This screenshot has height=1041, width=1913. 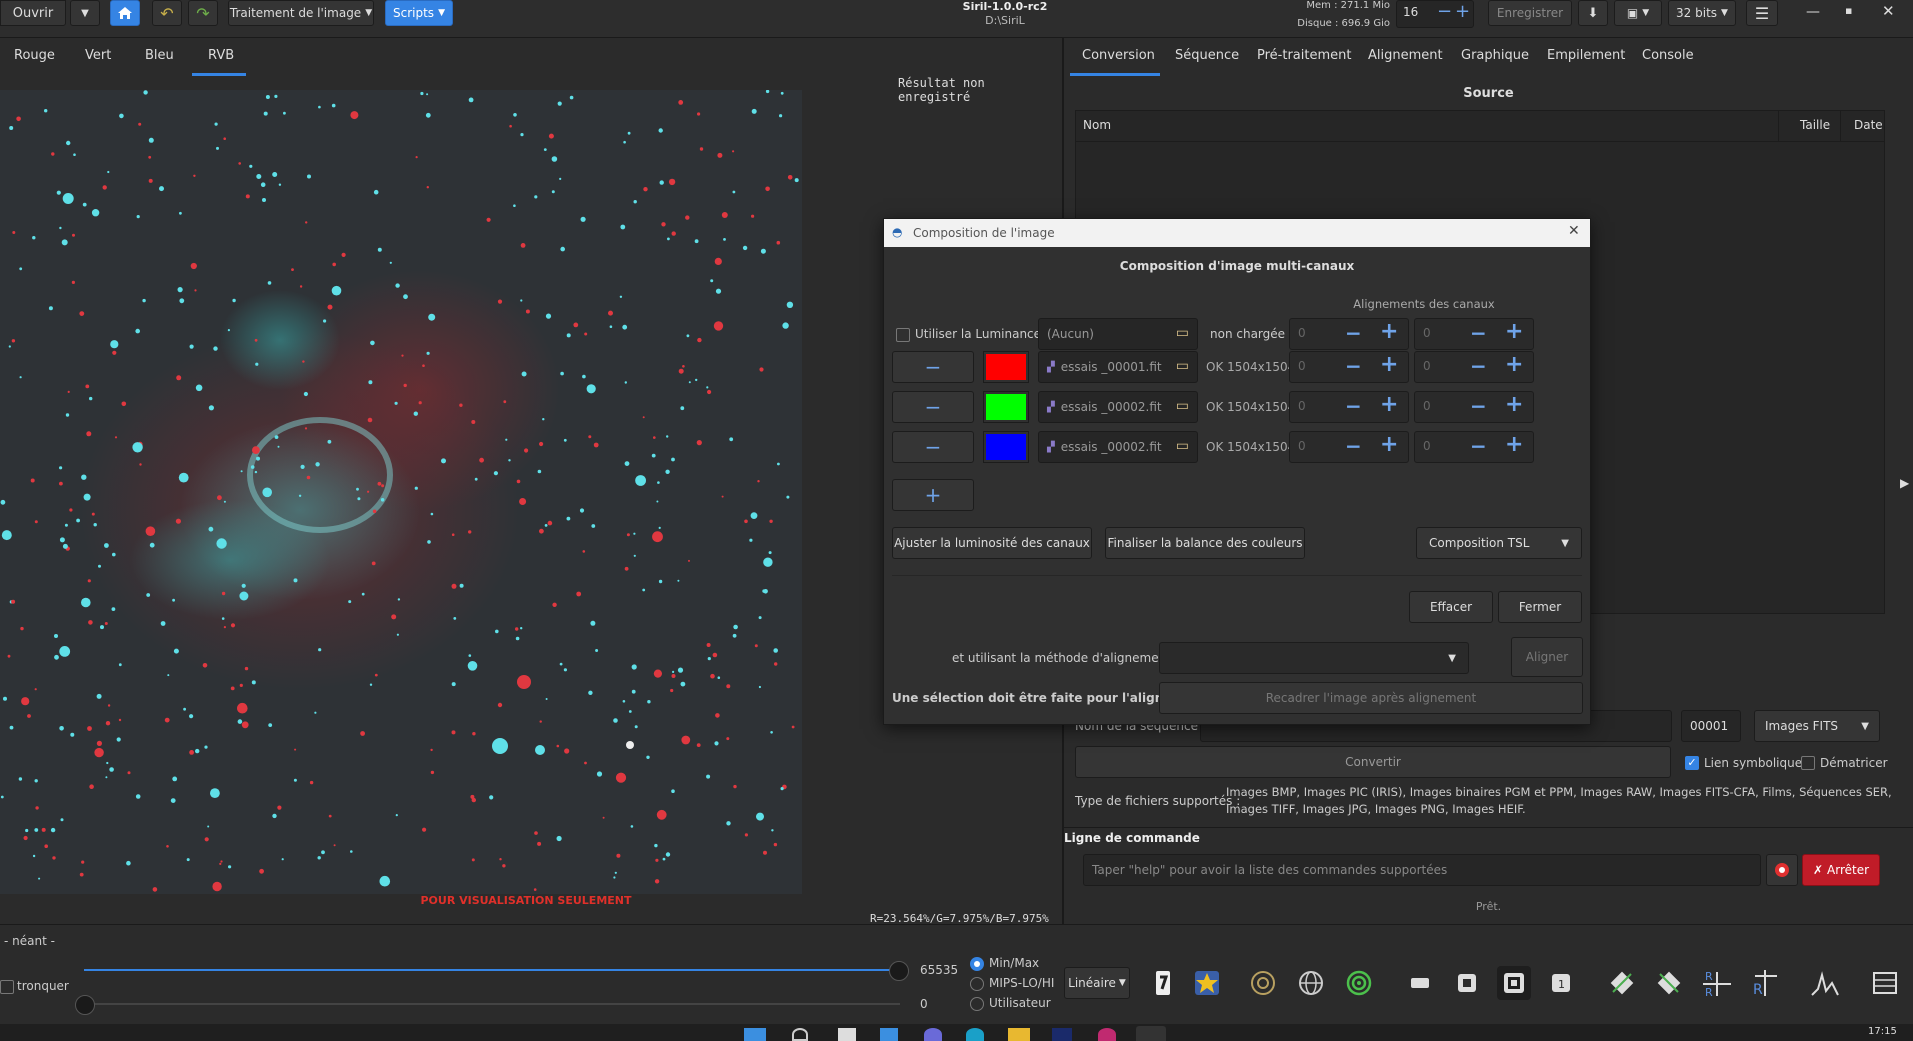 I want to click on bit-depth-menu: 32 bits ▼, so click(x=1702, y=13).